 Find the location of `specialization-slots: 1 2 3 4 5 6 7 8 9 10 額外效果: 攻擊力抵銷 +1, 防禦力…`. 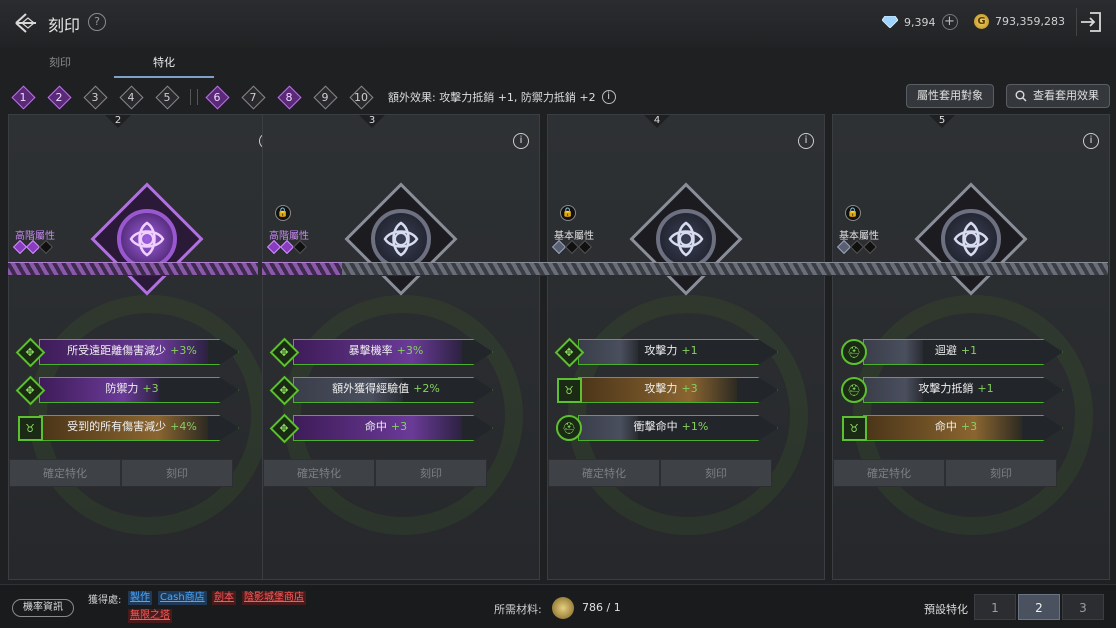

specialization-slots: 1 2 3 4 5 6 7 8 9 10 額外效果: 攻擊力抵銷 +1, 防禦力… is located at coordinates (313, 97).